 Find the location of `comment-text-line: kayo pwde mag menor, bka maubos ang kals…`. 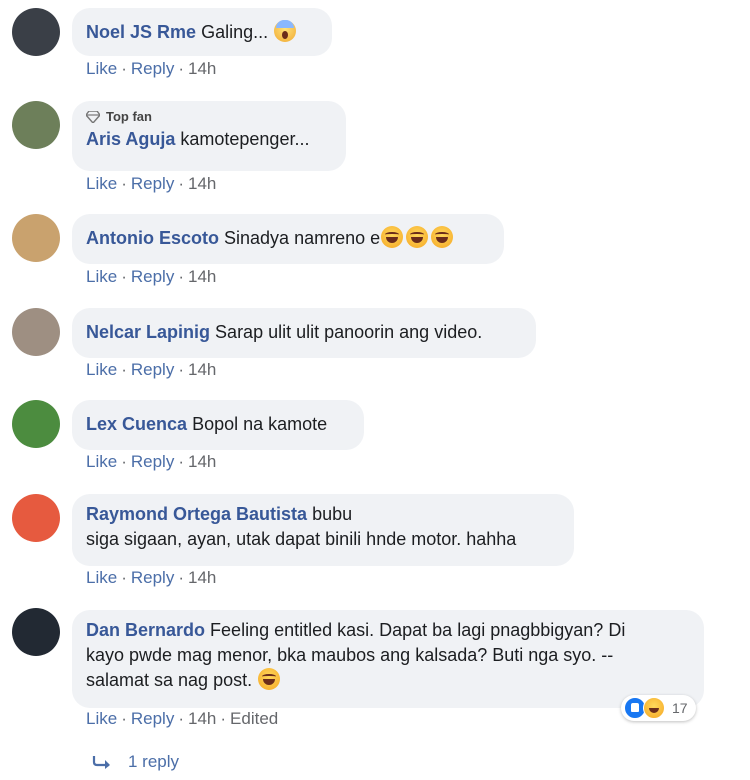

comment-text-line: kayo pwde mag menor, bka maubos ang kals… is located at coordinates (350, 655).